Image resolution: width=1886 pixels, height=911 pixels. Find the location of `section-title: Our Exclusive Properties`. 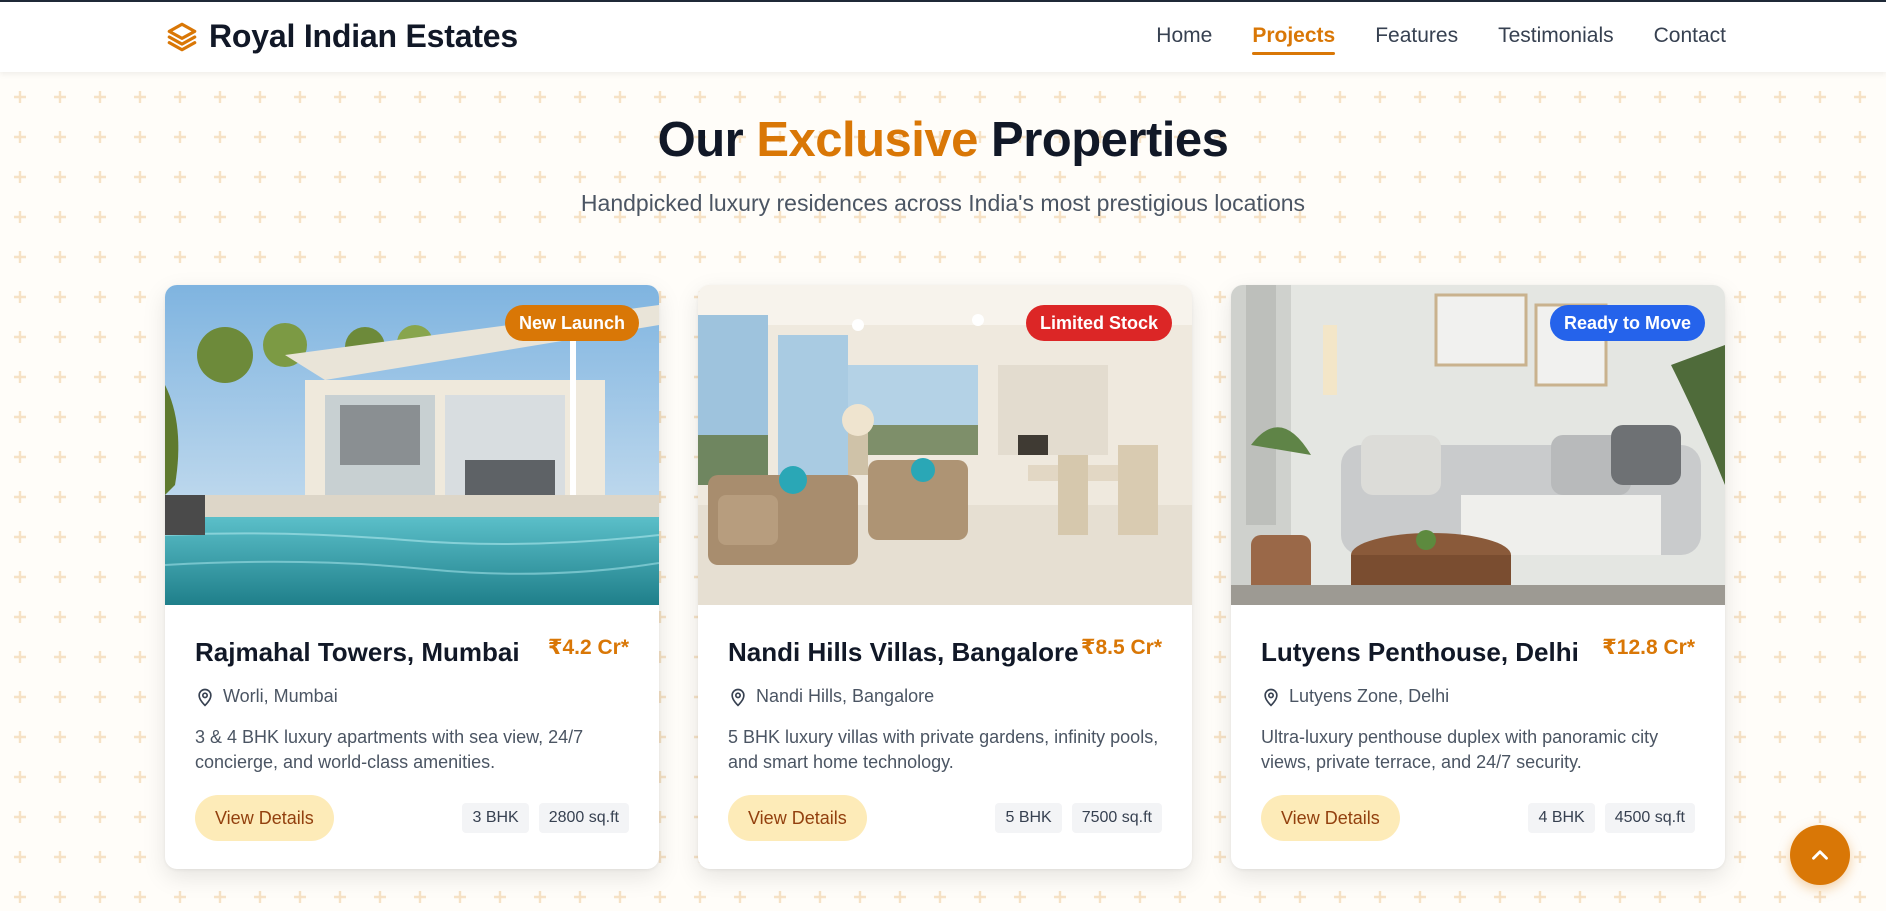

section-title: Our Exclusive Properties is located at coordinates (943, 140).